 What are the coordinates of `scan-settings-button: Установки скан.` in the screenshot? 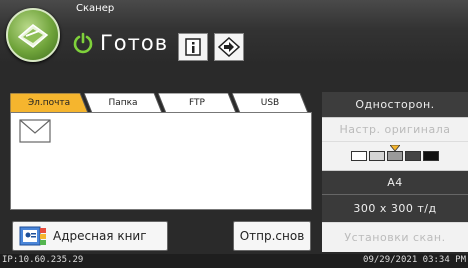 It's located at (395, 237).